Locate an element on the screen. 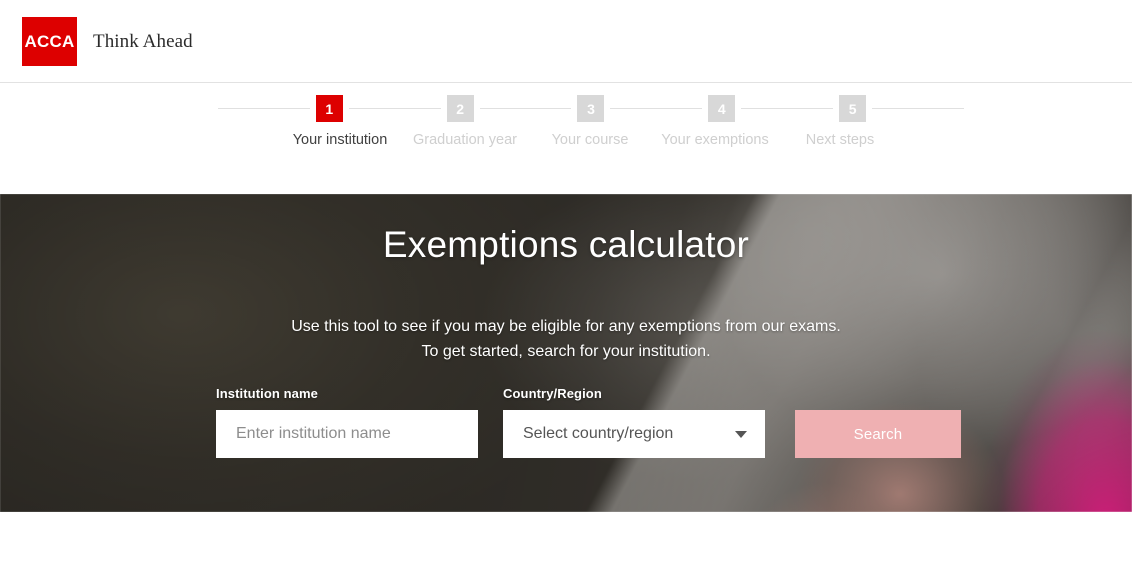  country-region-field-group: Country/Region Select country/region is located at coordinates (634, 422).